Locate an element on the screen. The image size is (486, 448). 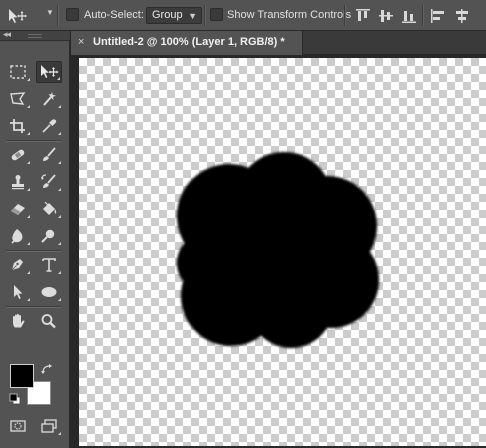
magnifier-icon is located at coordinates (48, 321).